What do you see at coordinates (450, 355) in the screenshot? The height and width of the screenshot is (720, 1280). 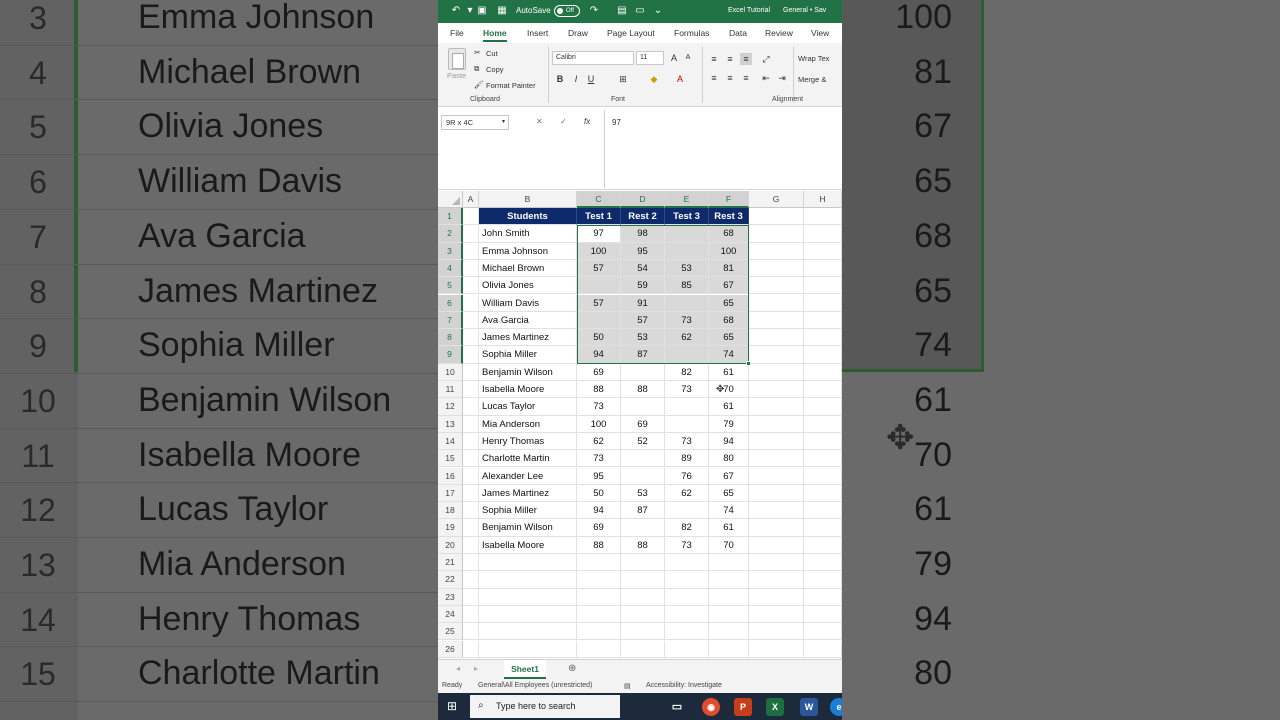 I see `row-header: 9` at bounding box center [450, 355].